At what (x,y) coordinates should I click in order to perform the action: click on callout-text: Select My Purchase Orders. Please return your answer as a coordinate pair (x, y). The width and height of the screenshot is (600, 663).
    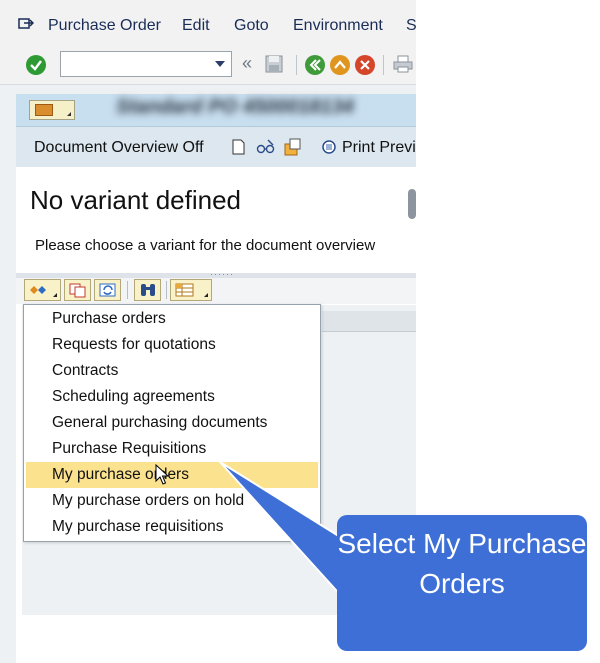
    Looking at the image, I should click on (462, 563).